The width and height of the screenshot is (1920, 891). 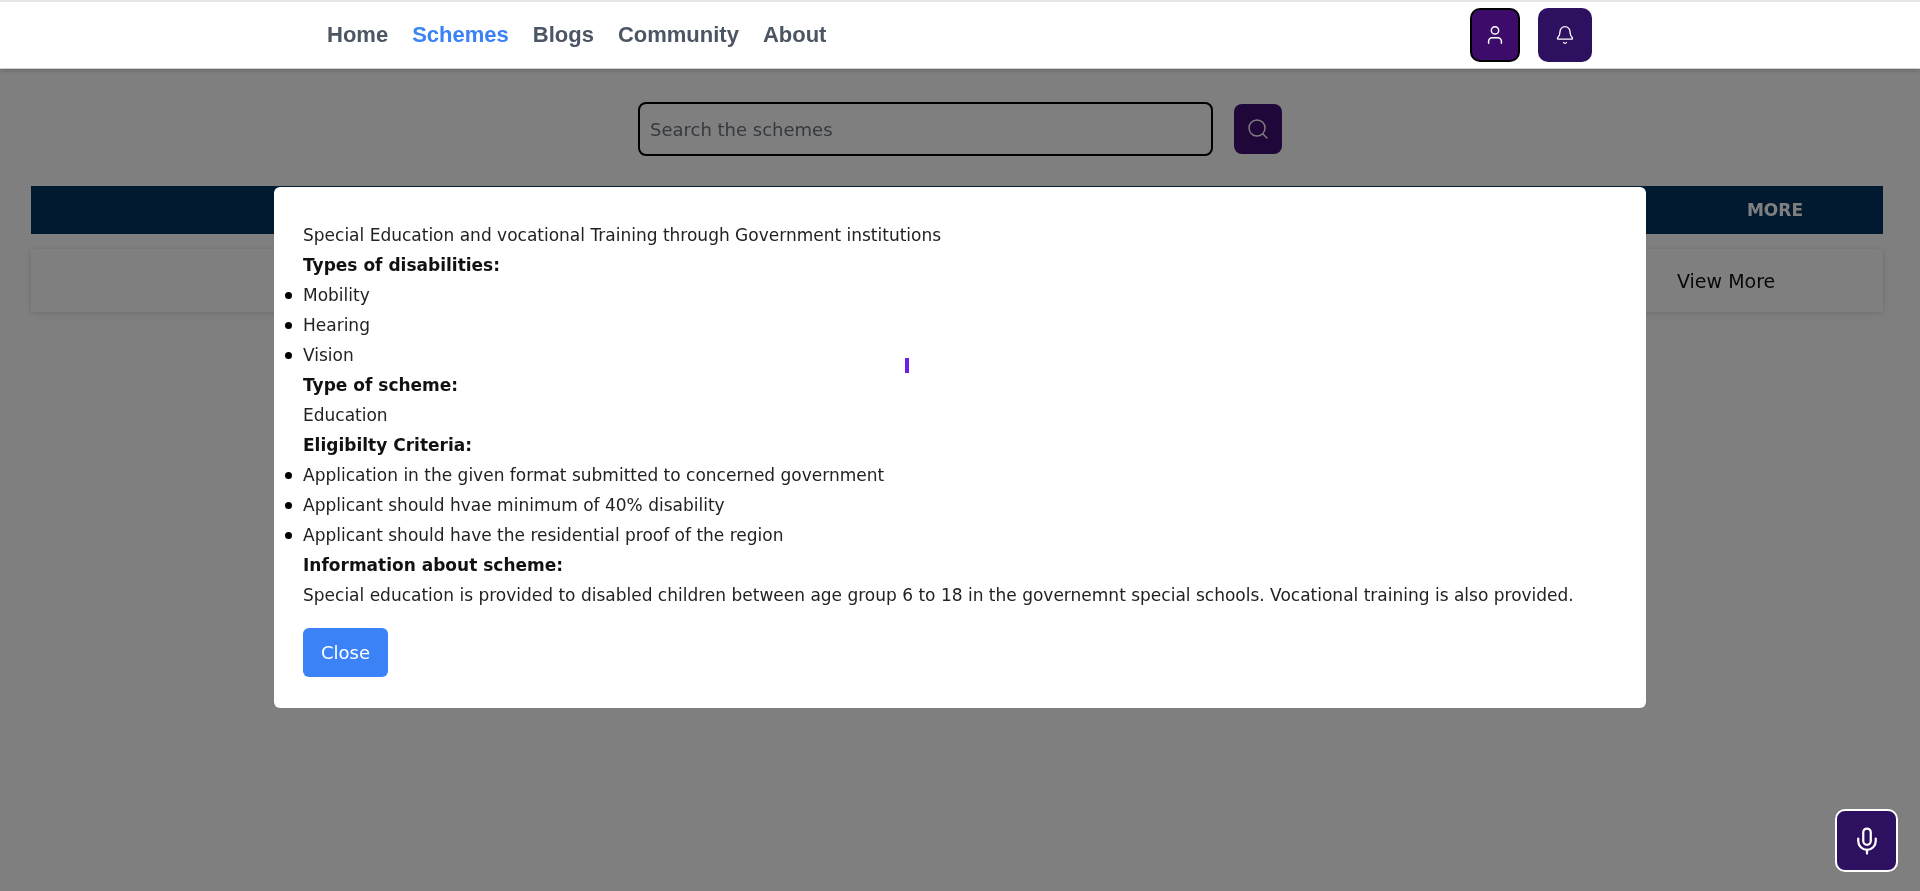 What do you see at coordinates (907, 365) in the screenshot?
I see `text-cursor-icon` at bounding box center [907, 365].